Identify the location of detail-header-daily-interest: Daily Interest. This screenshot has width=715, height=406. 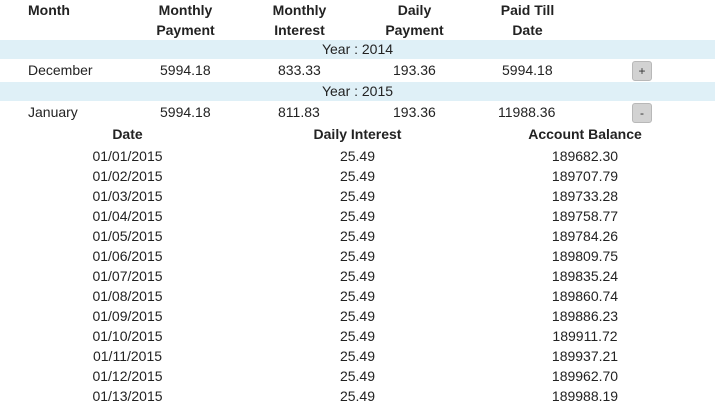
(357, 134).